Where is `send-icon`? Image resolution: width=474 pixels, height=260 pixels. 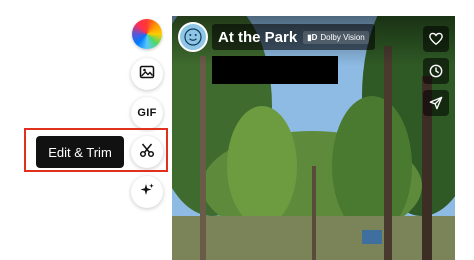
send-icon is located at coordinates (436, 103).